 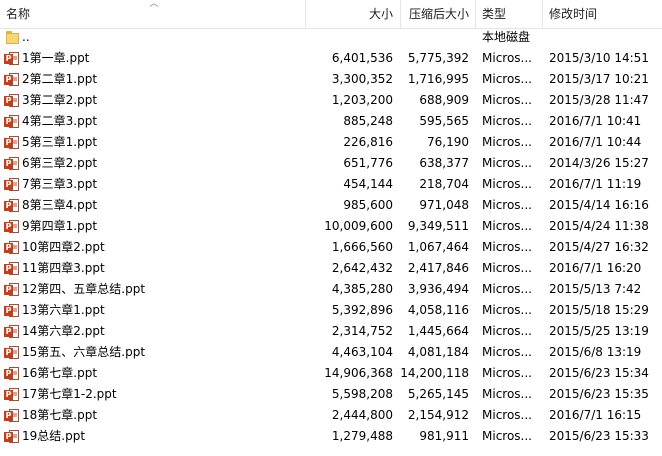 I want to click on file-name: 10第四章2.ppt, so click(x=63, y=247).